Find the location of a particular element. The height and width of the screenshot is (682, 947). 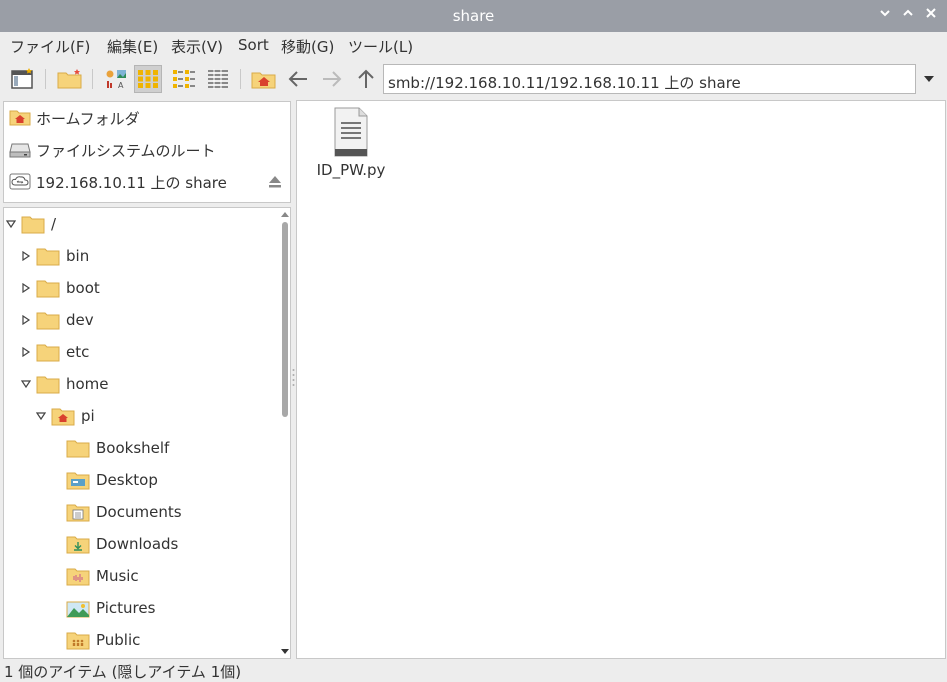

icon-view-icon: A is located at coordinates (116, 80).